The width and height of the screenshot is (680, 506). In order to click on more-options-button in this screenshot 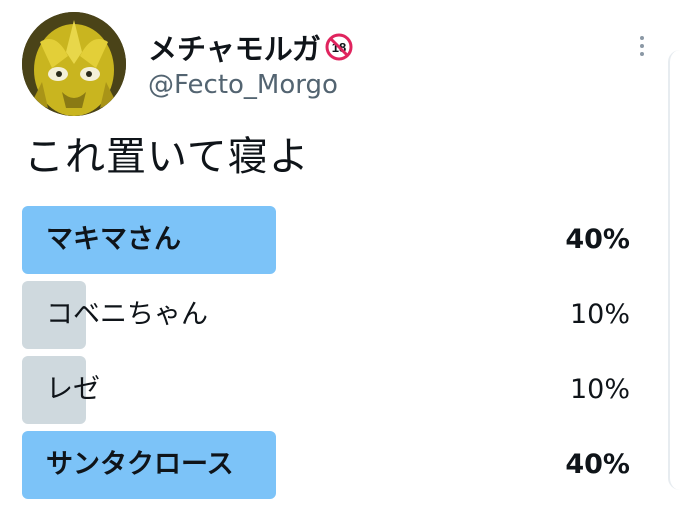, I will do `click(642, 46)`.